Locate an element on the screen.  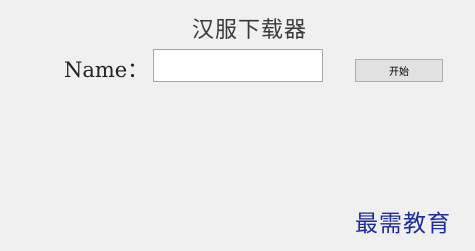
watermark-logo: 最需教育 is located at coordinates (403, 224).